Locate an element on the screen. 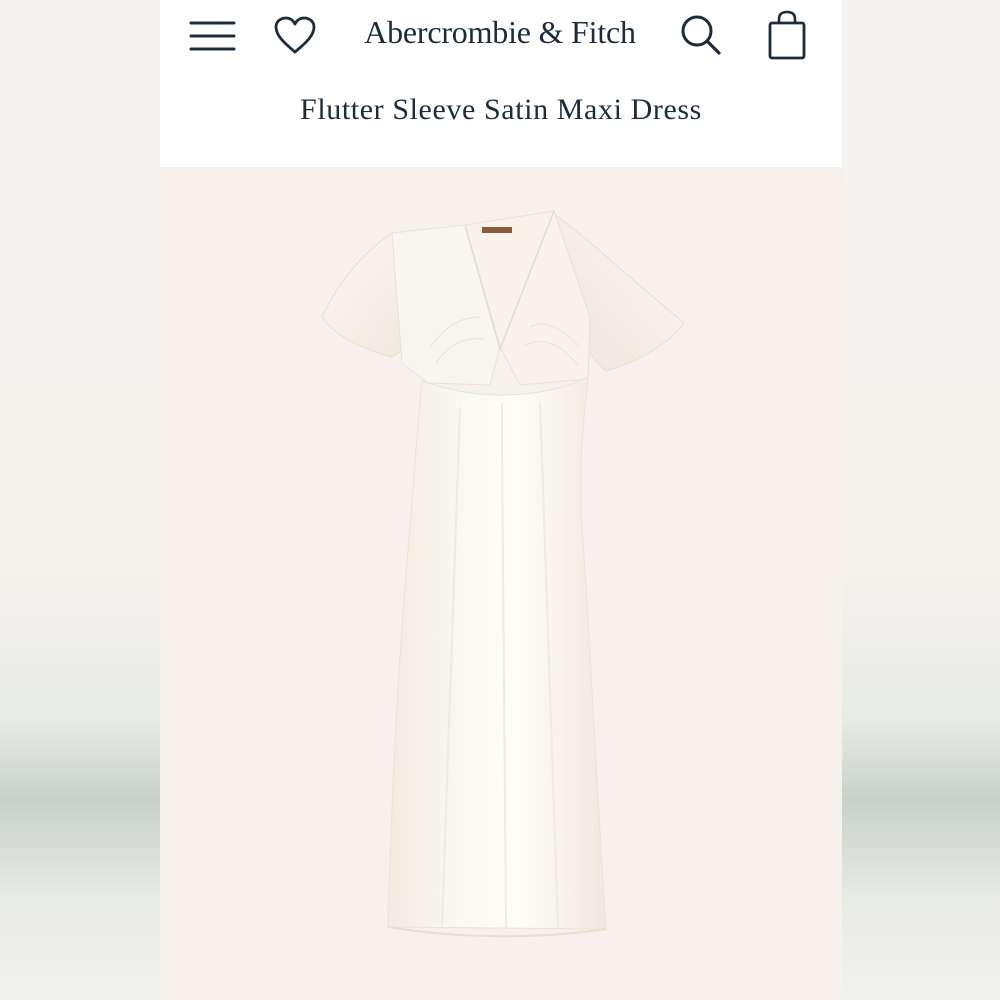 The image size is (1000, 1000). search-icon is located at coordinates (701, 35).